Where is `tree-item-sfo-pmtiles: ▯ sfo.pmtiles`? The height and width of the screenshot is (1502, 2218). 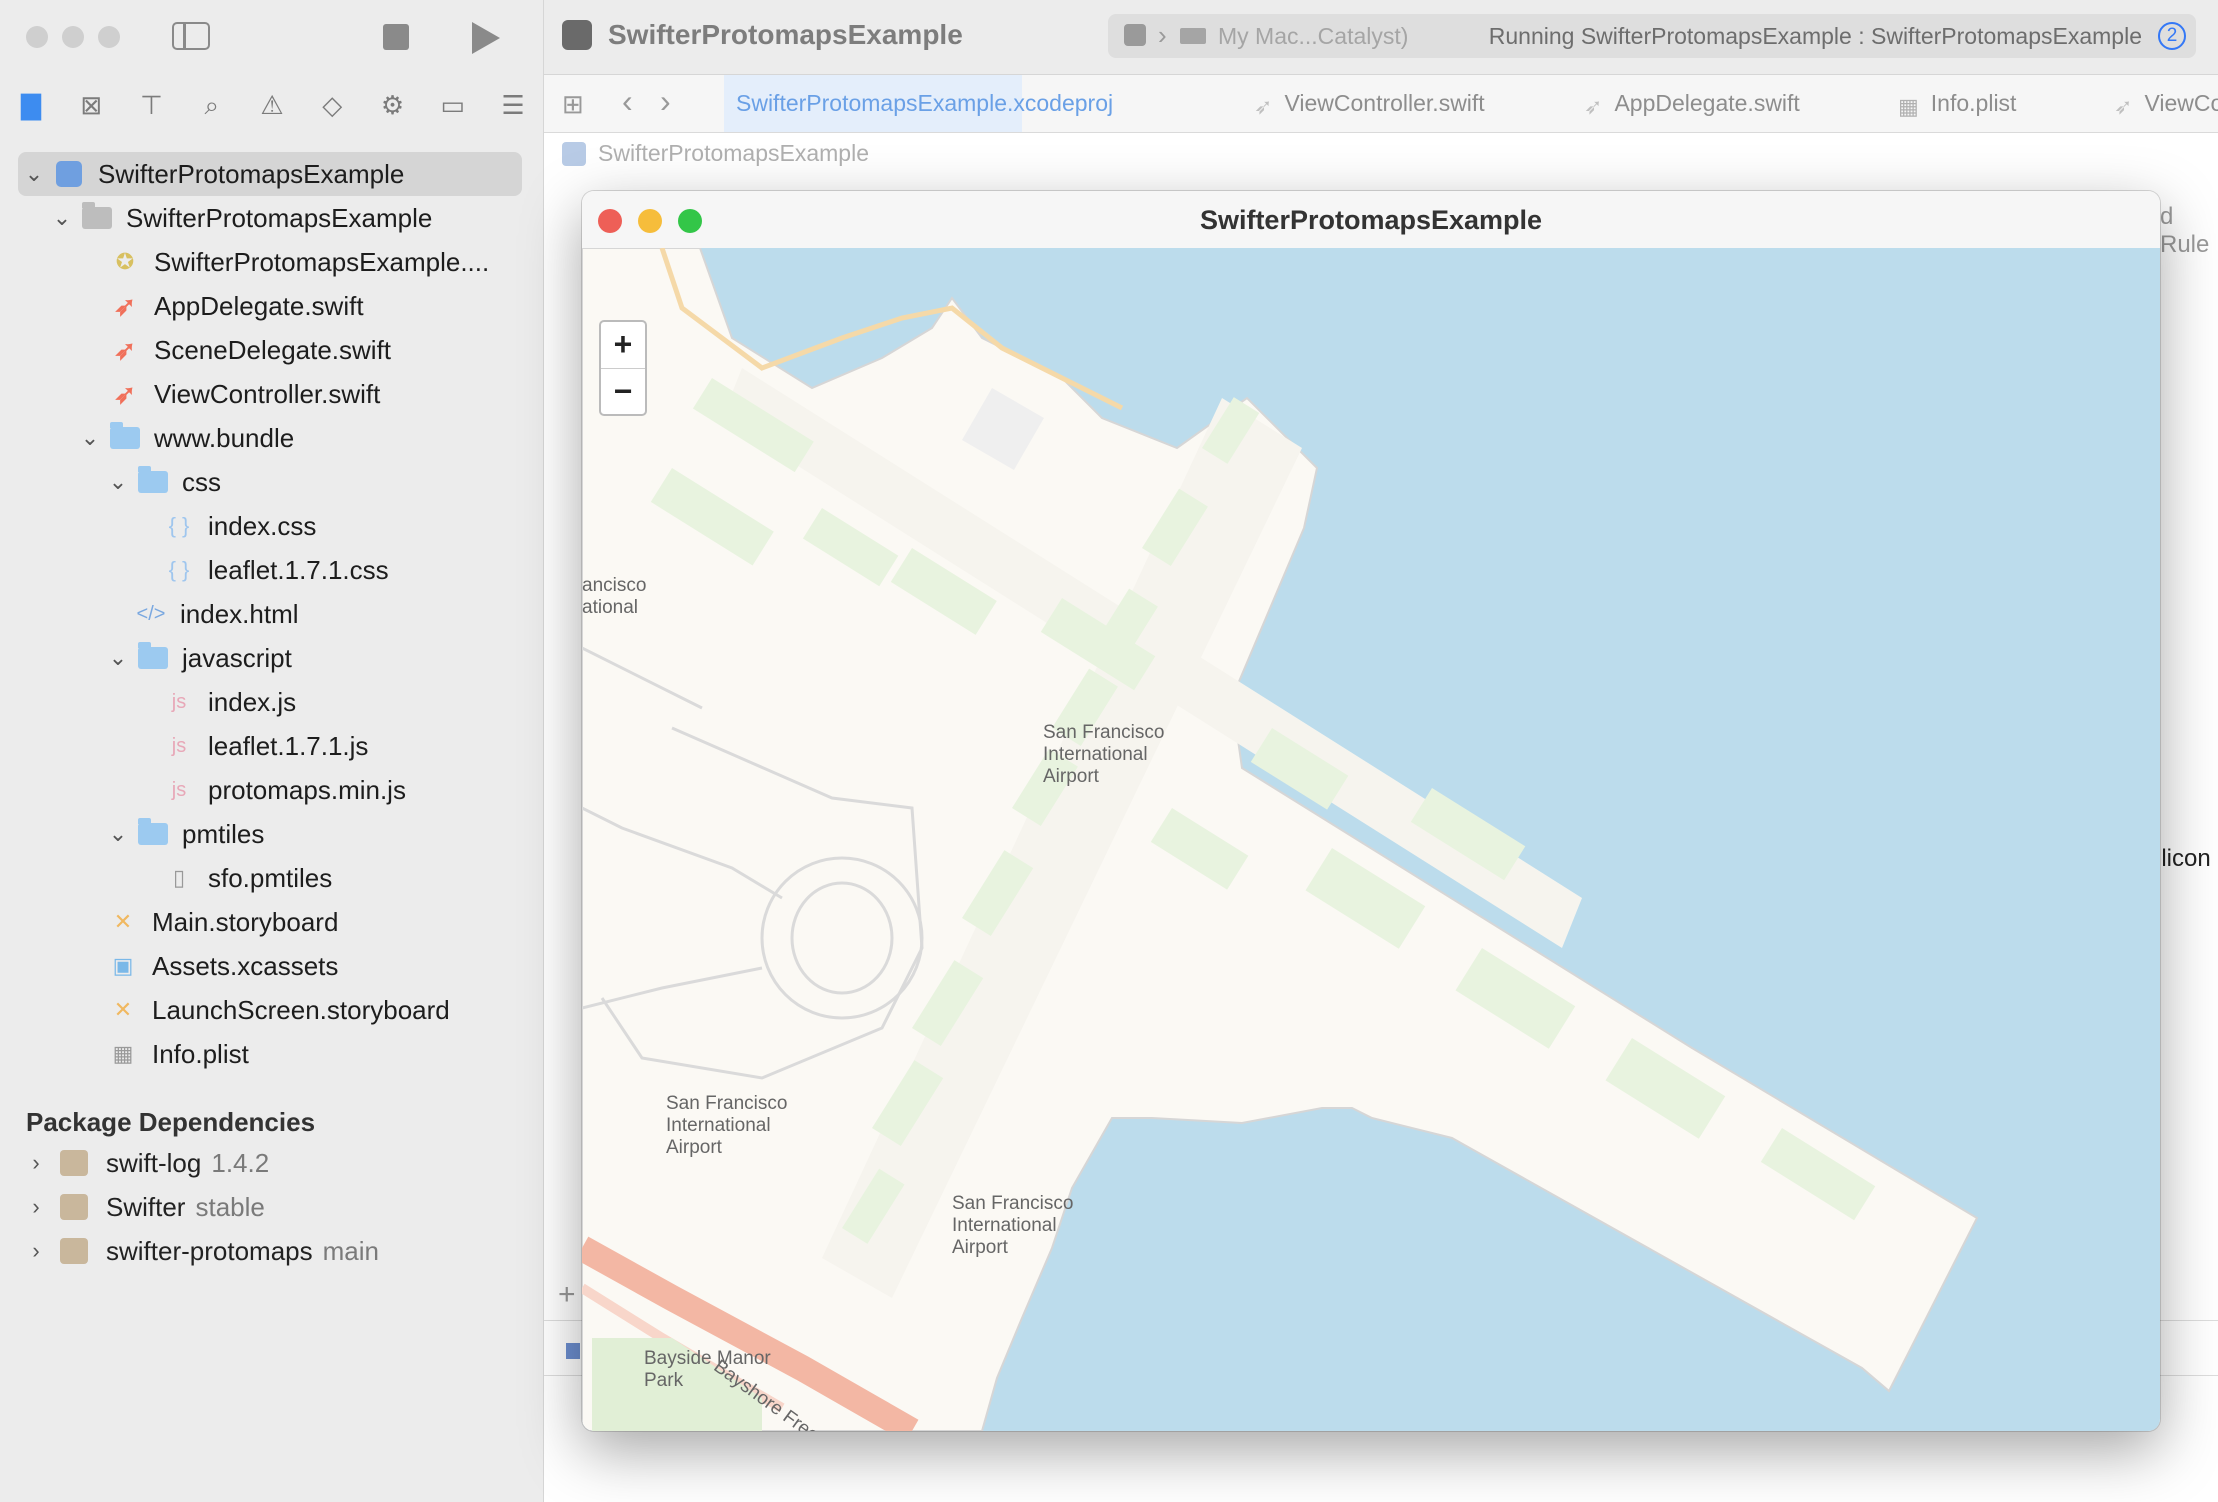 tree-item-sfo-pmtiles: ▯ sfo.pmtiles is located at coordinates (248, 878).